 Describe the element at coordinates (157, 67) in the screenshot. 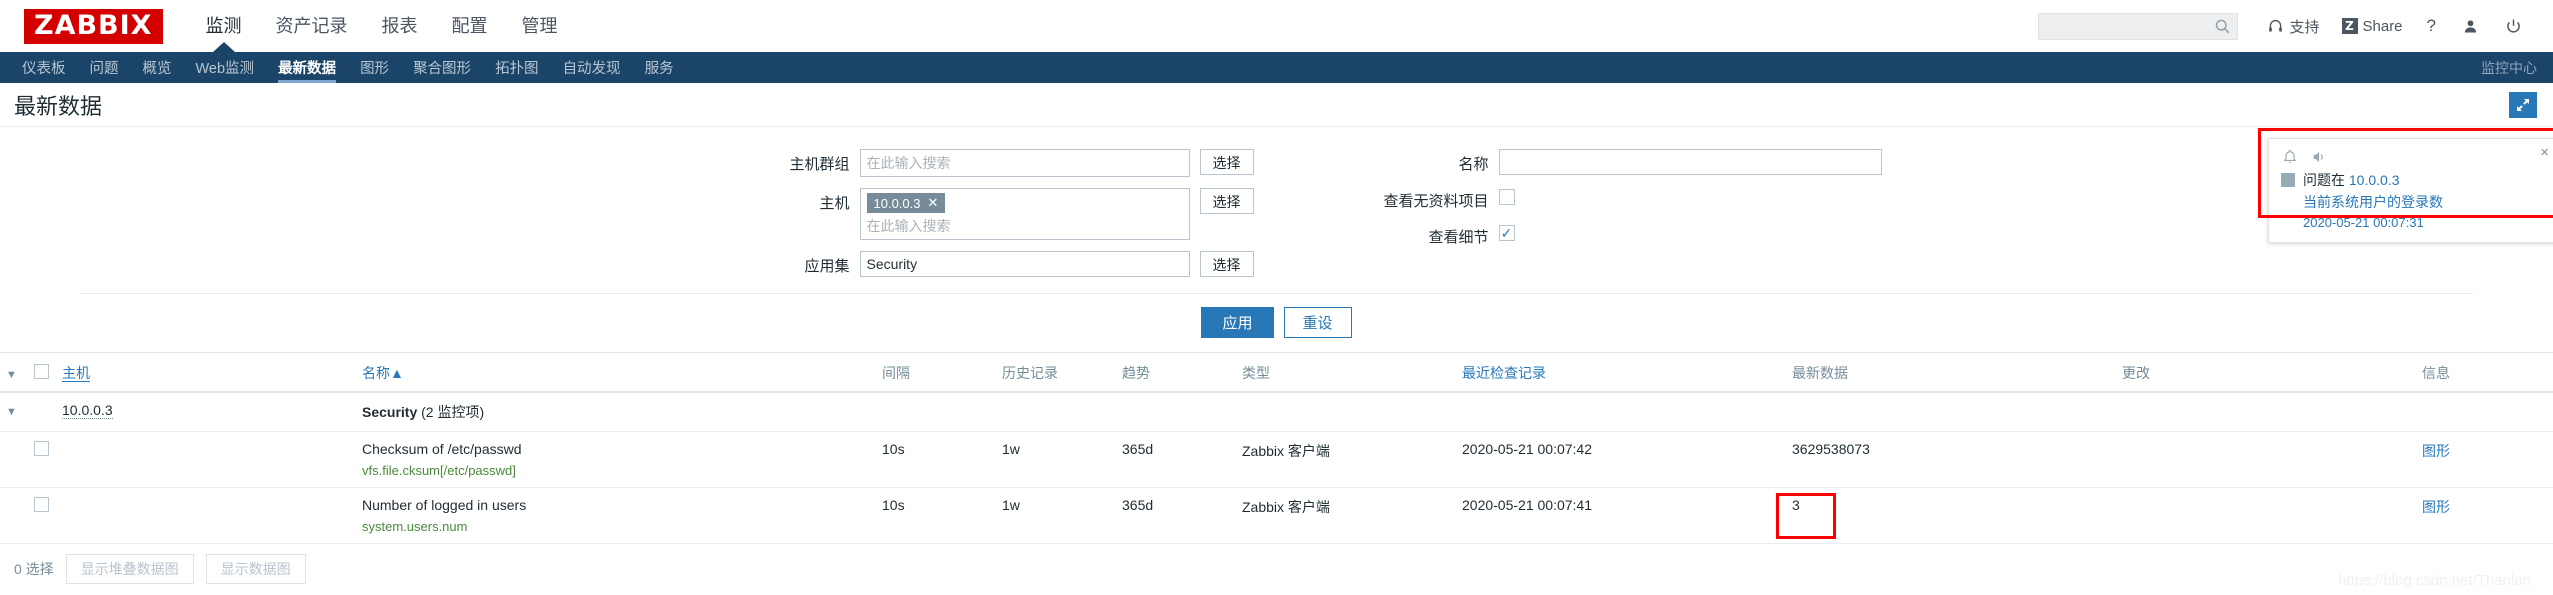

I see `sub-nav-item-overview: 概览` at that location.